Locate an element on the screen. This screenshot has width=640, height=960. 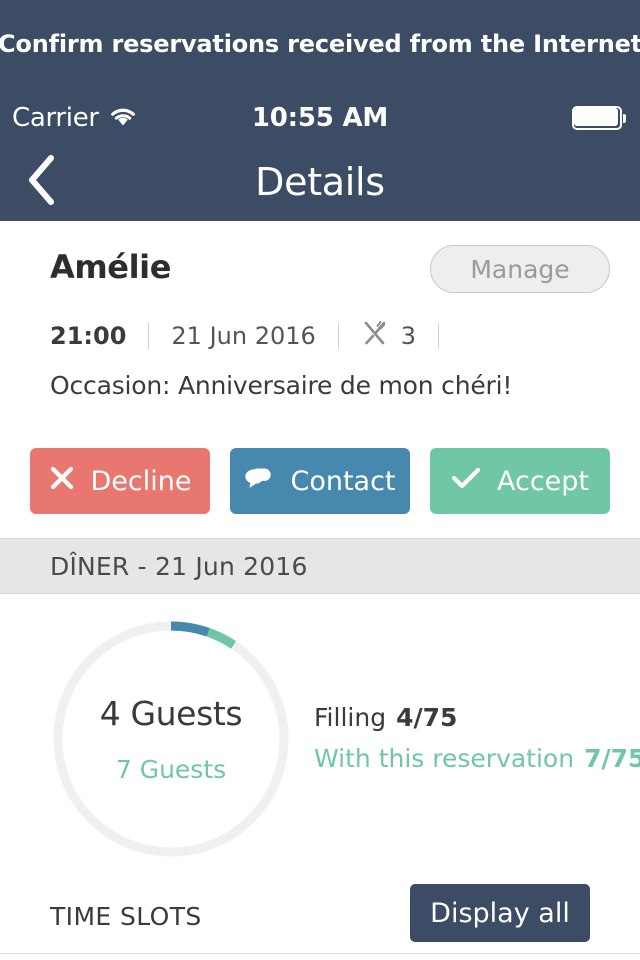
reservation-meta-row: 21:00 21 Jun 2016 3 is located at coordinates (255, 336).